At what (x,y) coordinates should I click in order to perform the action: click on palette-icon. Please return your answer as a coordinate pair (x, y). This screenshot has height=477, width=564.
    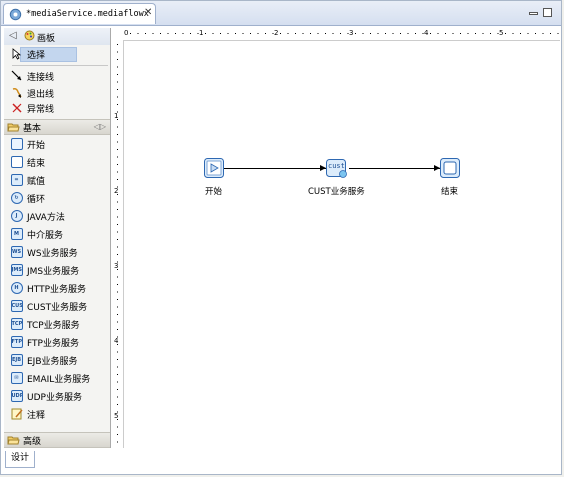
    Looking at the image, I should click on (29, 35).